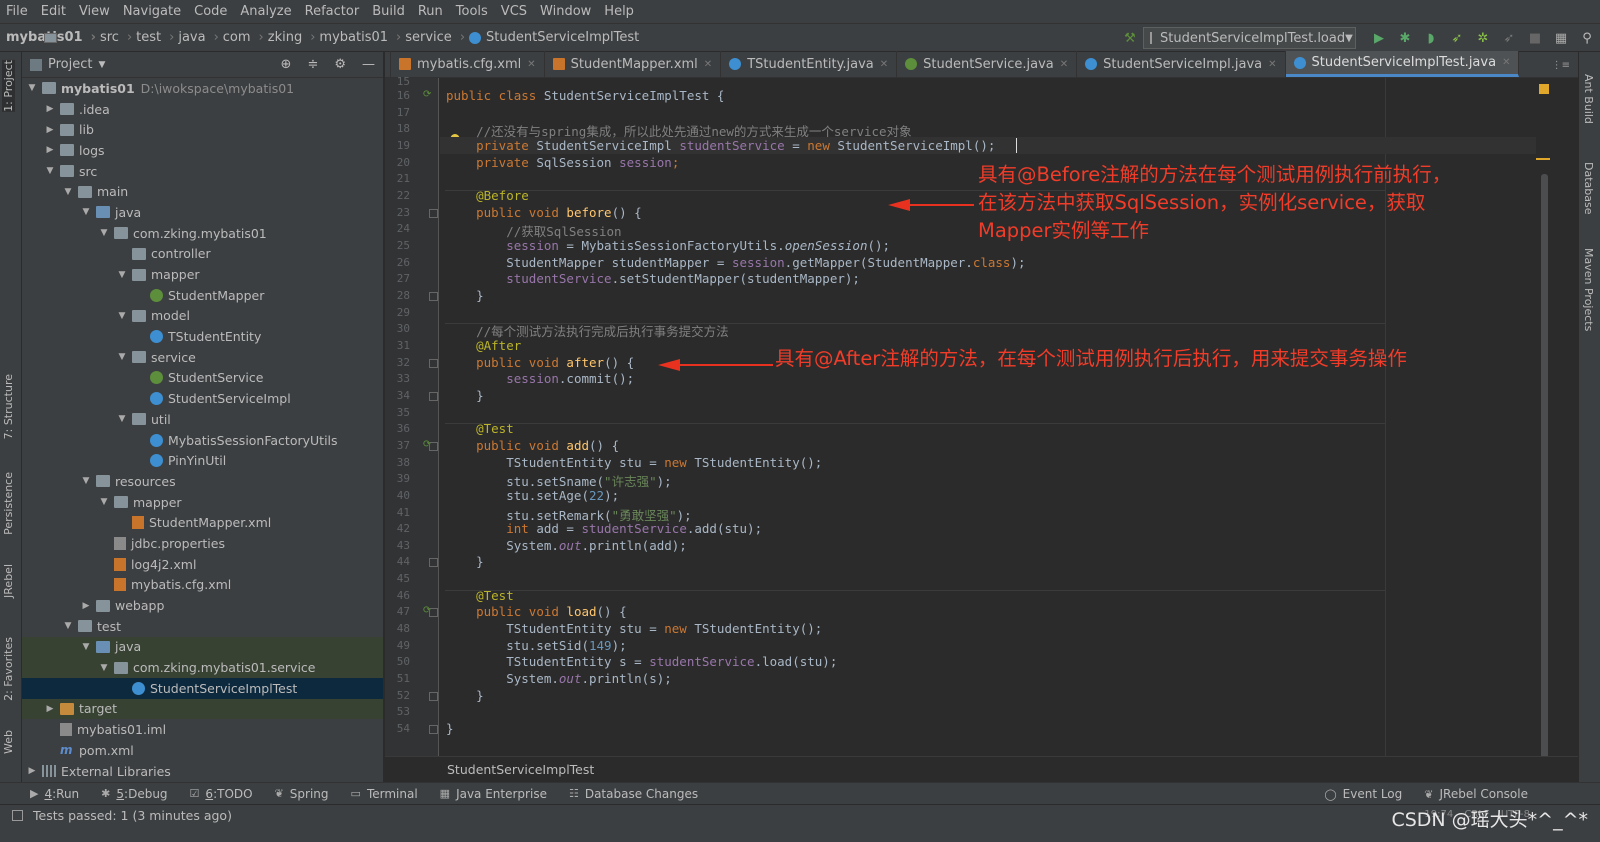 This screenshot has width=1600, height=842. What do you see at coordinates (1405, 38) in the screenshot?
I see `debug-icon: ✱` at bounding box center [1405, 38].